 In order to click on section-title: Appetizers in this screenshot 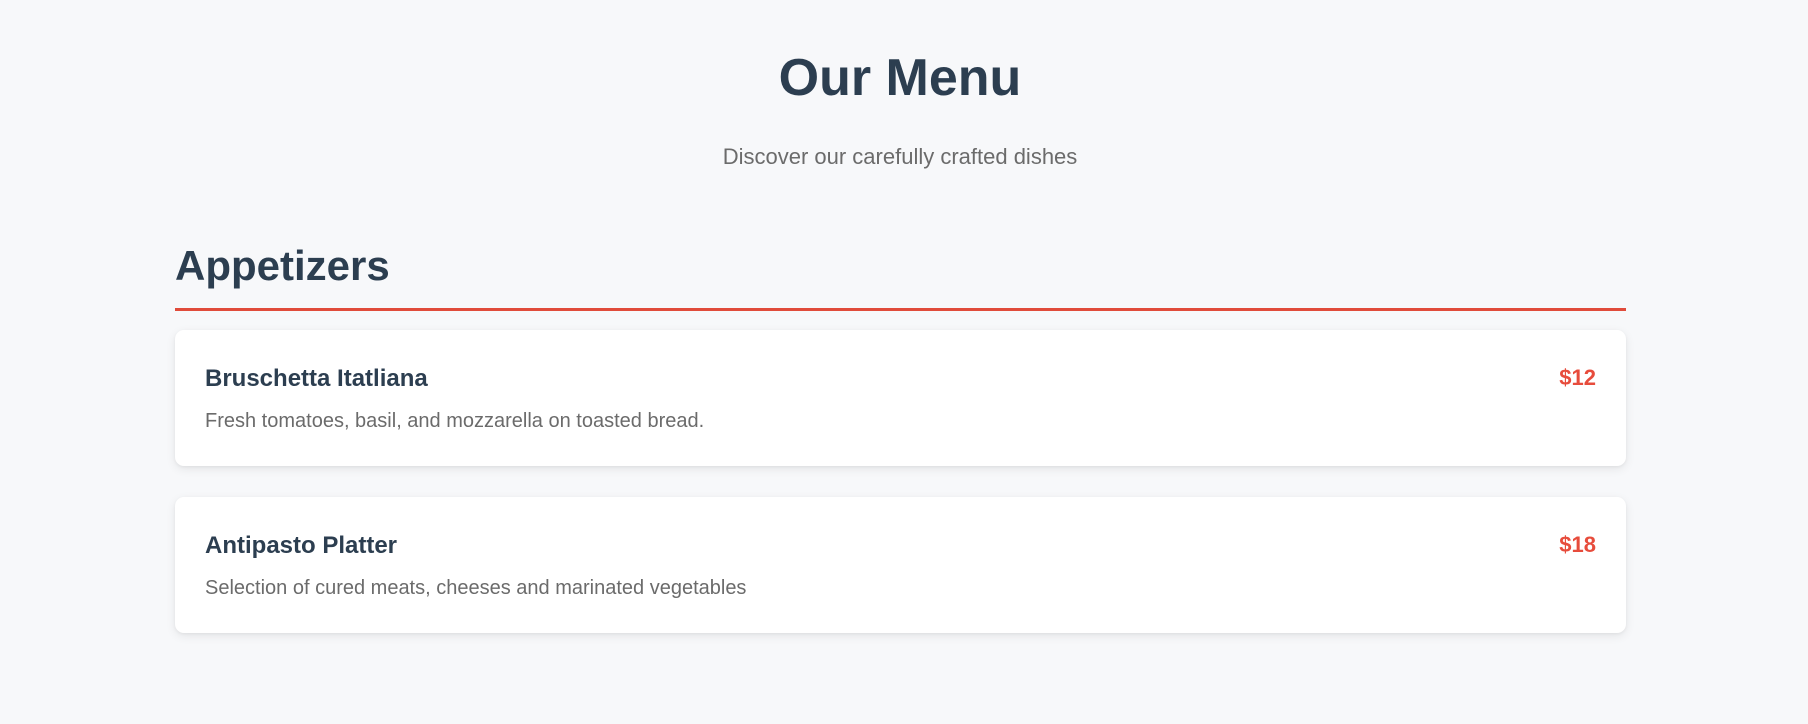, I will do `click(282, 265)`.